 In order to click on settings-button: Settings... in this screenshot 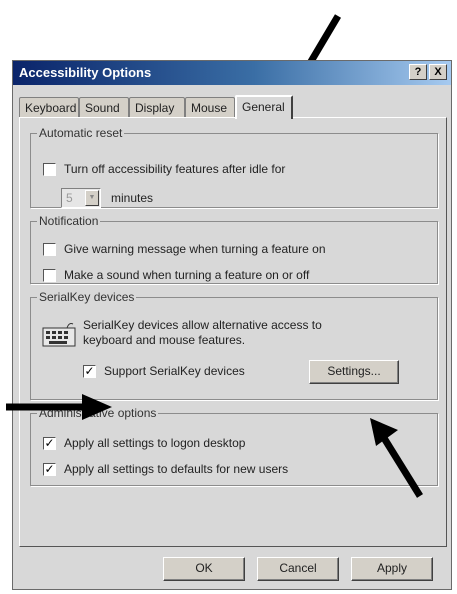, I will do `click(354, 372)`.